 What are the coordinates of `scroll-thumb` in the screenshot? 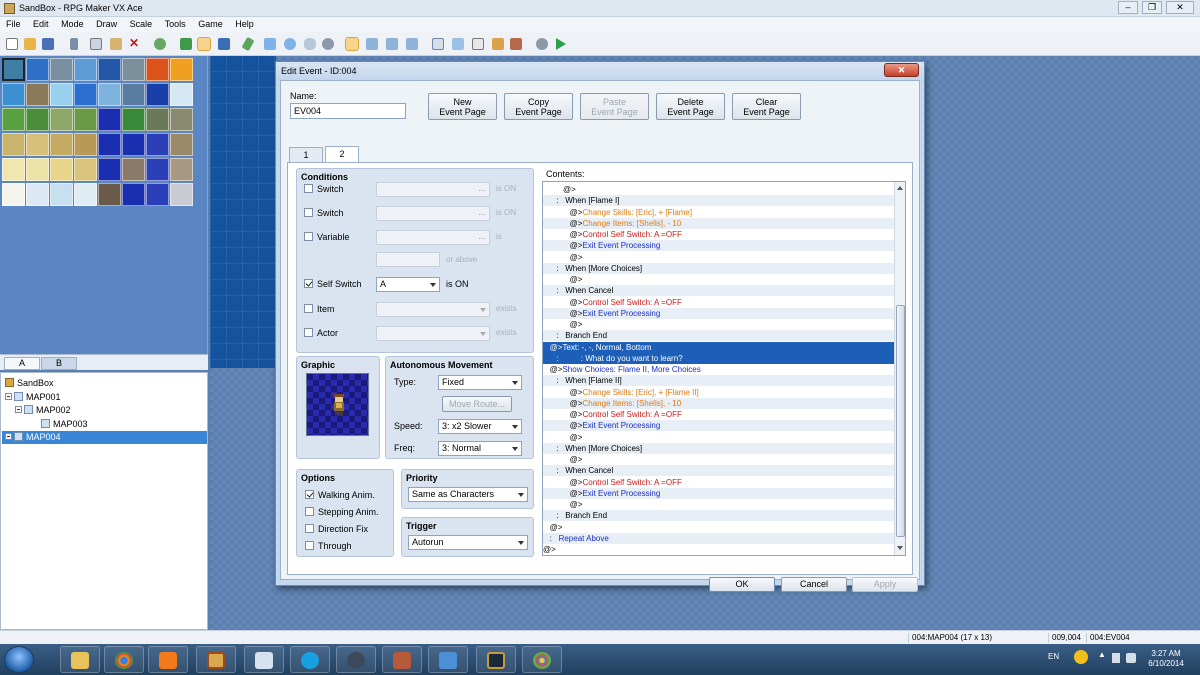 It's located at (900, 421).